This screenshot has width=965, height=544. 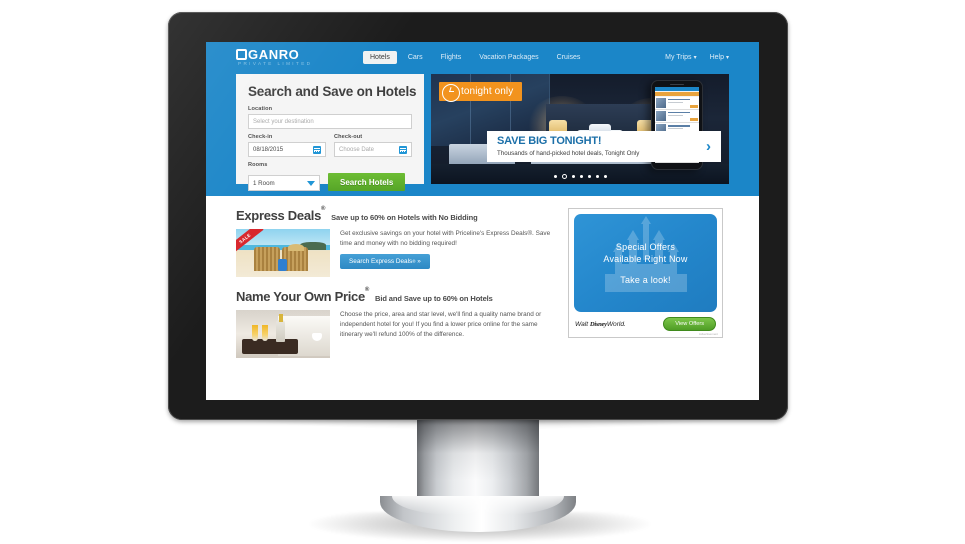 I want to click on location-input: Select your destination, so click(x=330, y=121).